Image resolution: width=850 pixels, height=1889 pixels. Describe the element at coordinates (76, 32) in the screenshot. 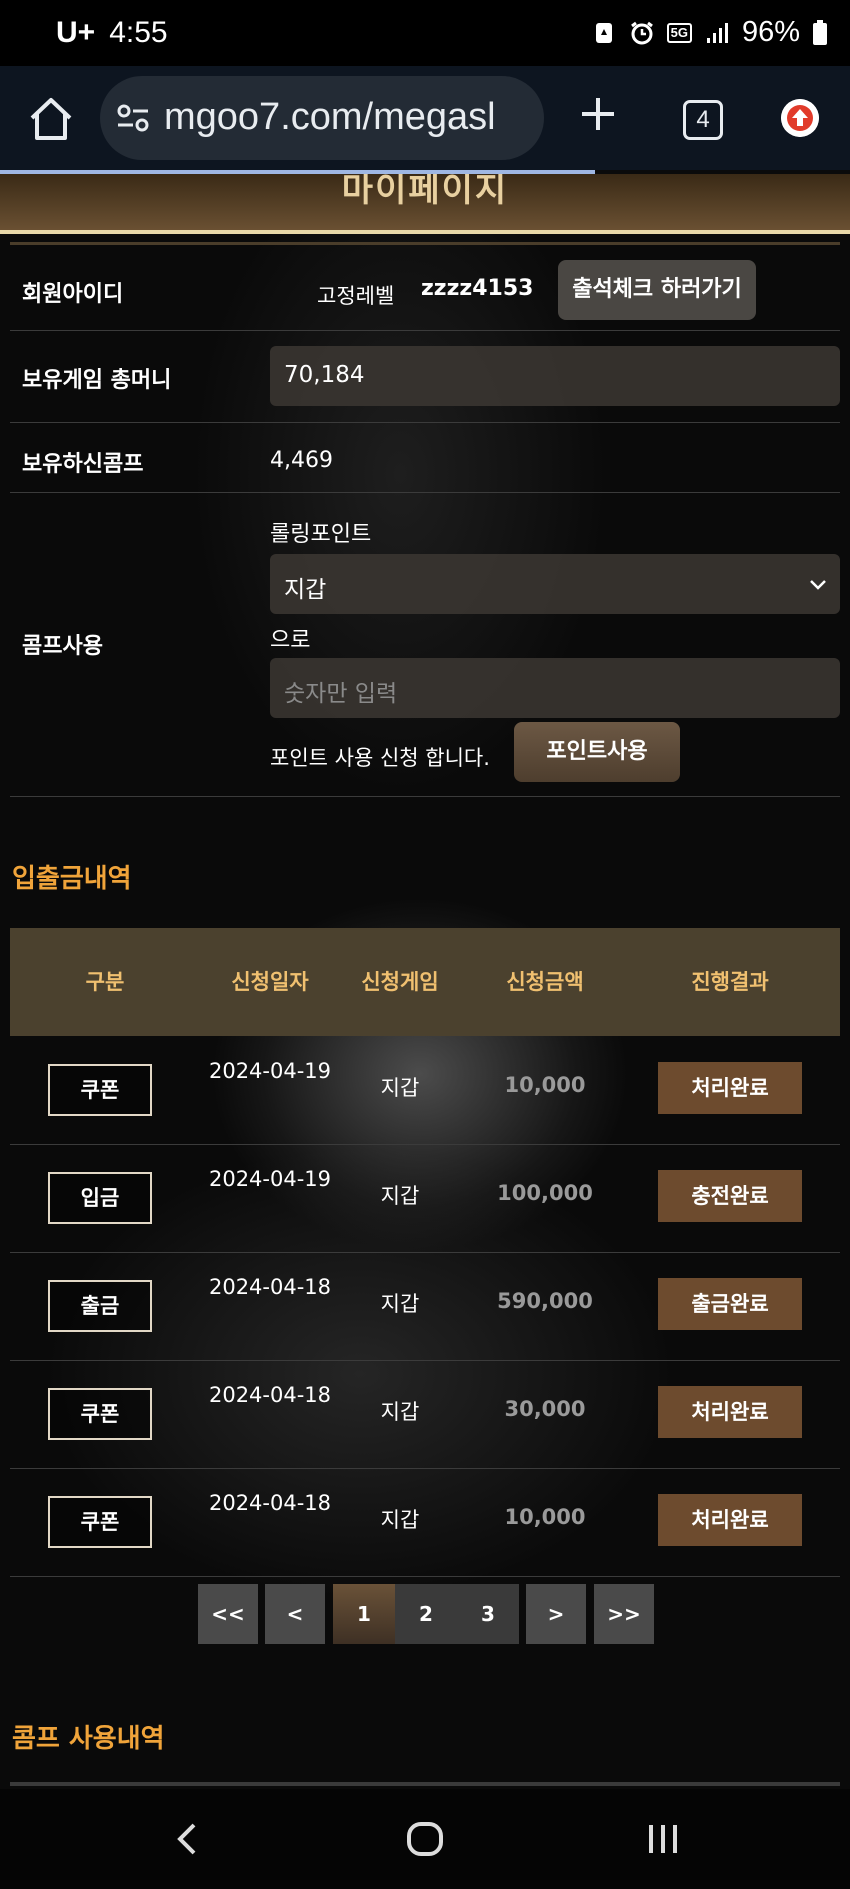

I see `carrier-label: U+` at that location.